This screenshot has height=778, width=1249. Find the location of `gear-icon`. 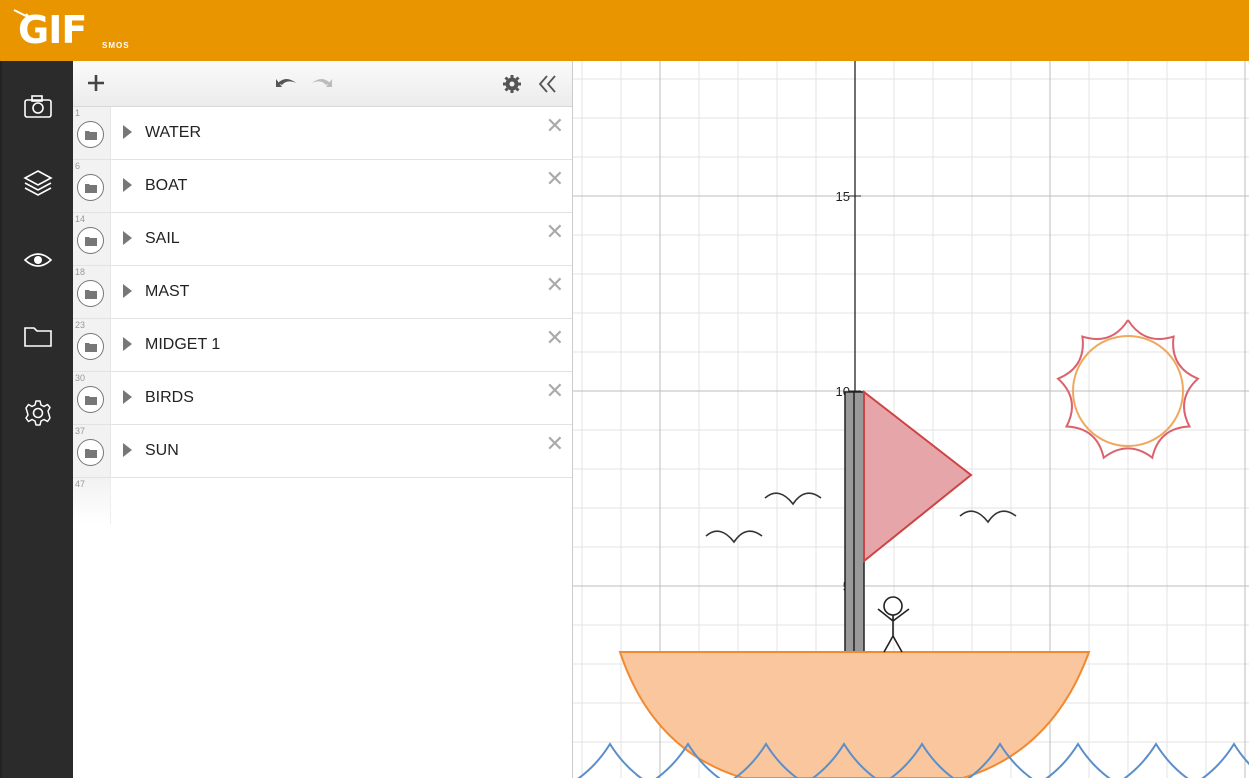

gear-icon is located at coordinates (38, 413).